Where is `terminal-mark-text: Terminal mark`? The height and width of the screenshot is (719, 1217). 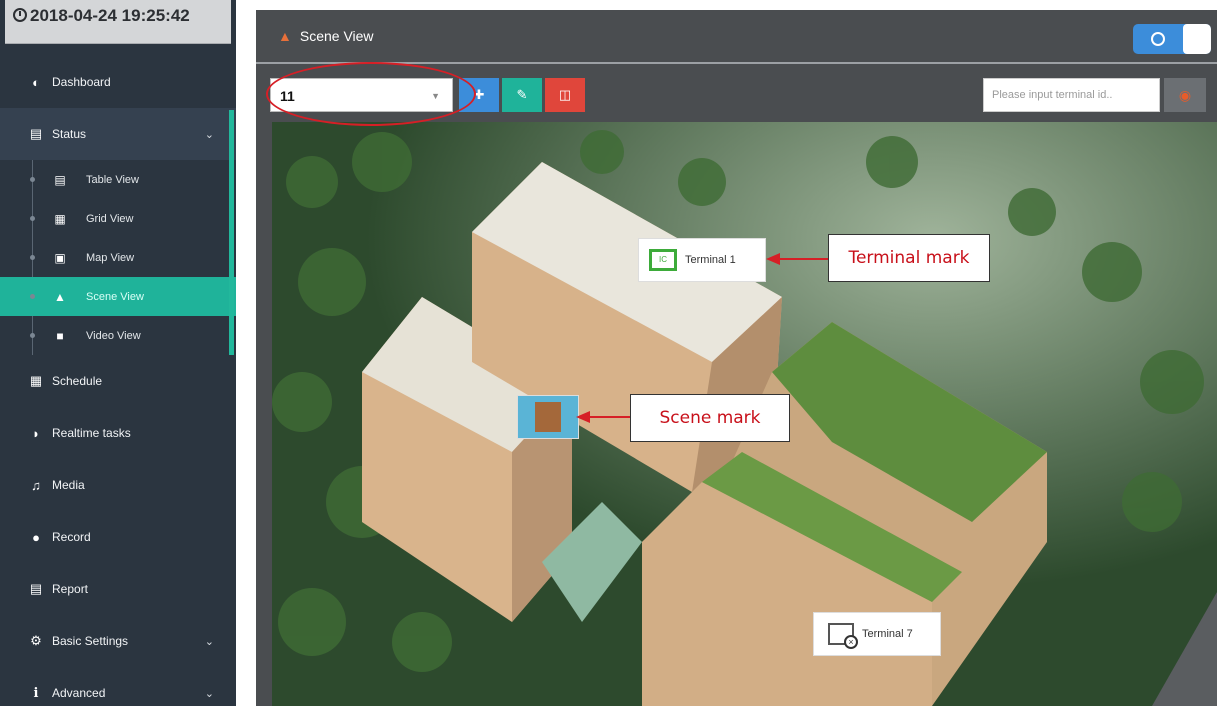
terminal-mark-text: Terminal mark is located at coordinates (909, 258).